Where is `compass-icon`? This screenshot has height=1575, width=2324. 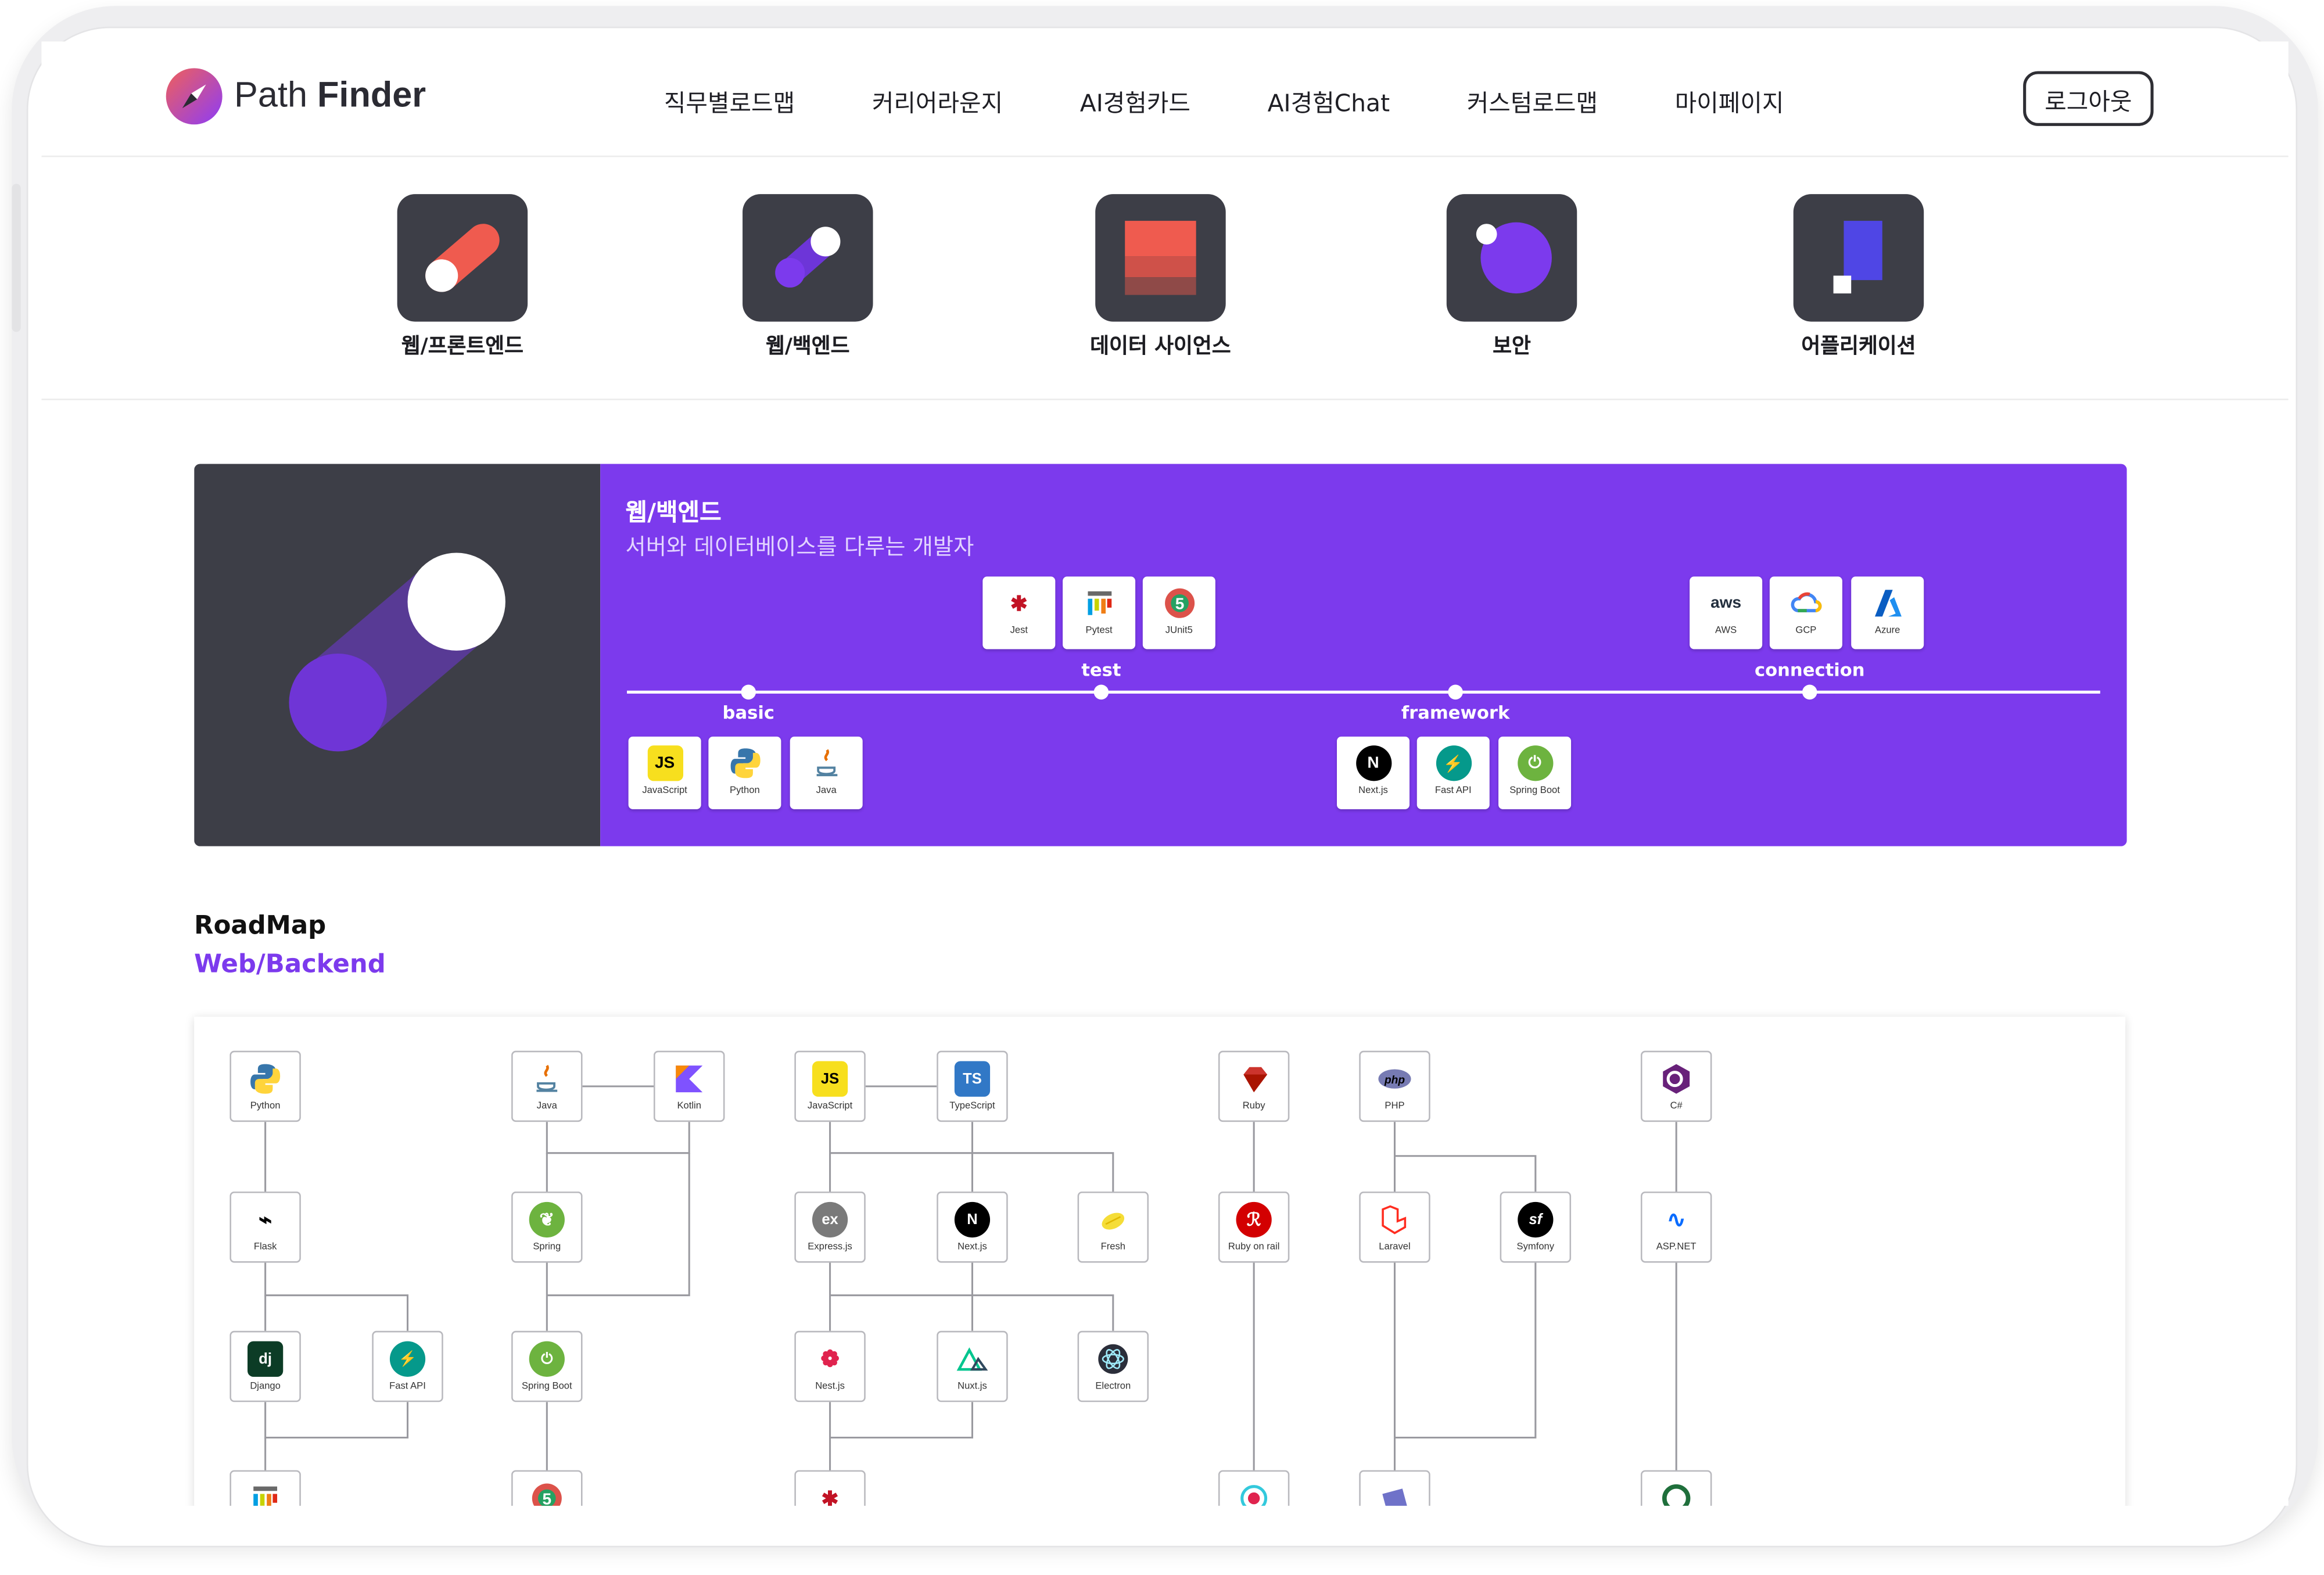 compass-icon is located at coordinates (194, 96).